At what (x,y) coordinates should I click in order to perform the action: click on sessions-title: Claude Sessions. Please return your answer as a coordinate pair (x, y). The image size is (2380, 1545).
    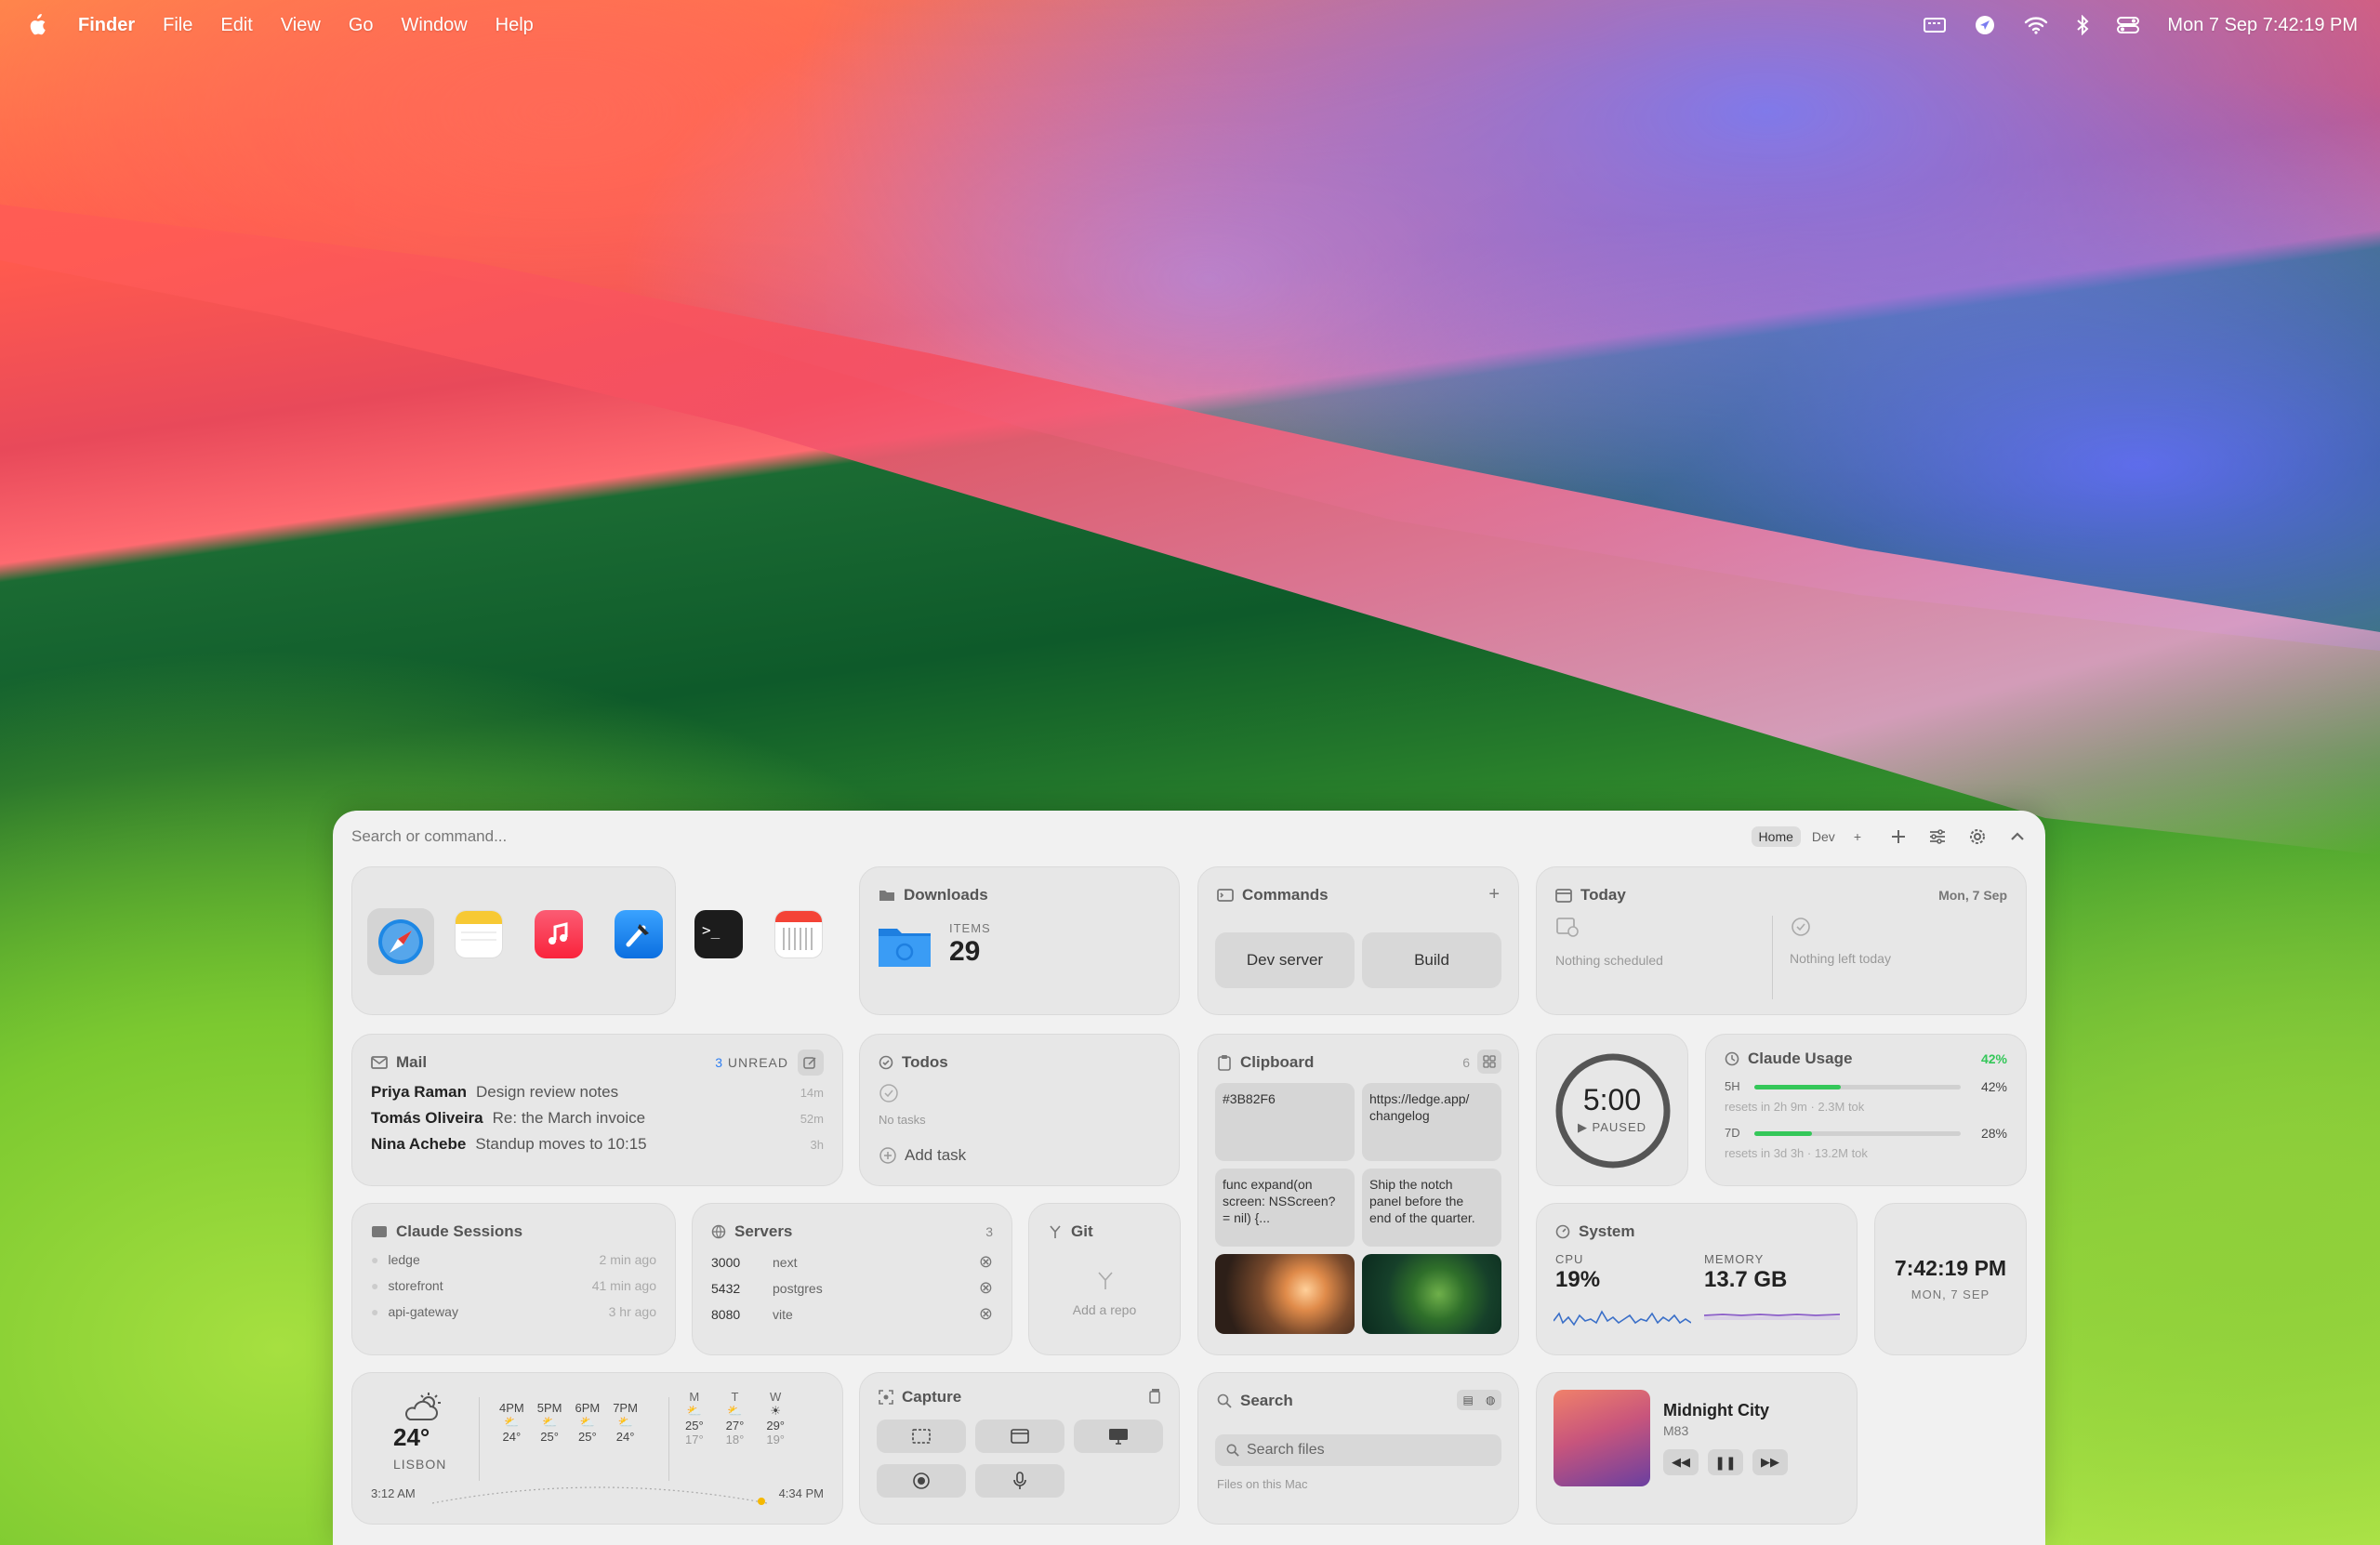
    Looking at the image, I should click on (459, 1231).